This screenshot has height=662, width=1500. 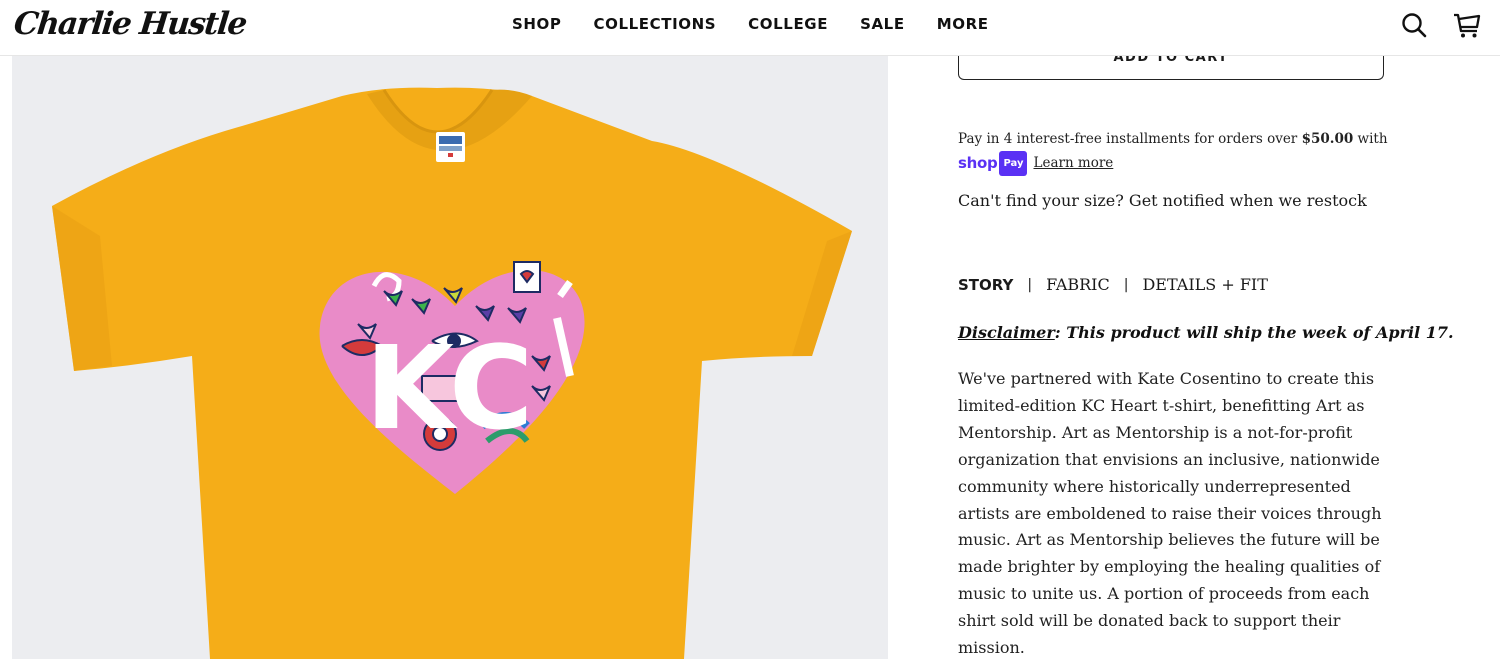 I want to click on disclaimer-label: Disclaimer, so click(x=1006, y=332).